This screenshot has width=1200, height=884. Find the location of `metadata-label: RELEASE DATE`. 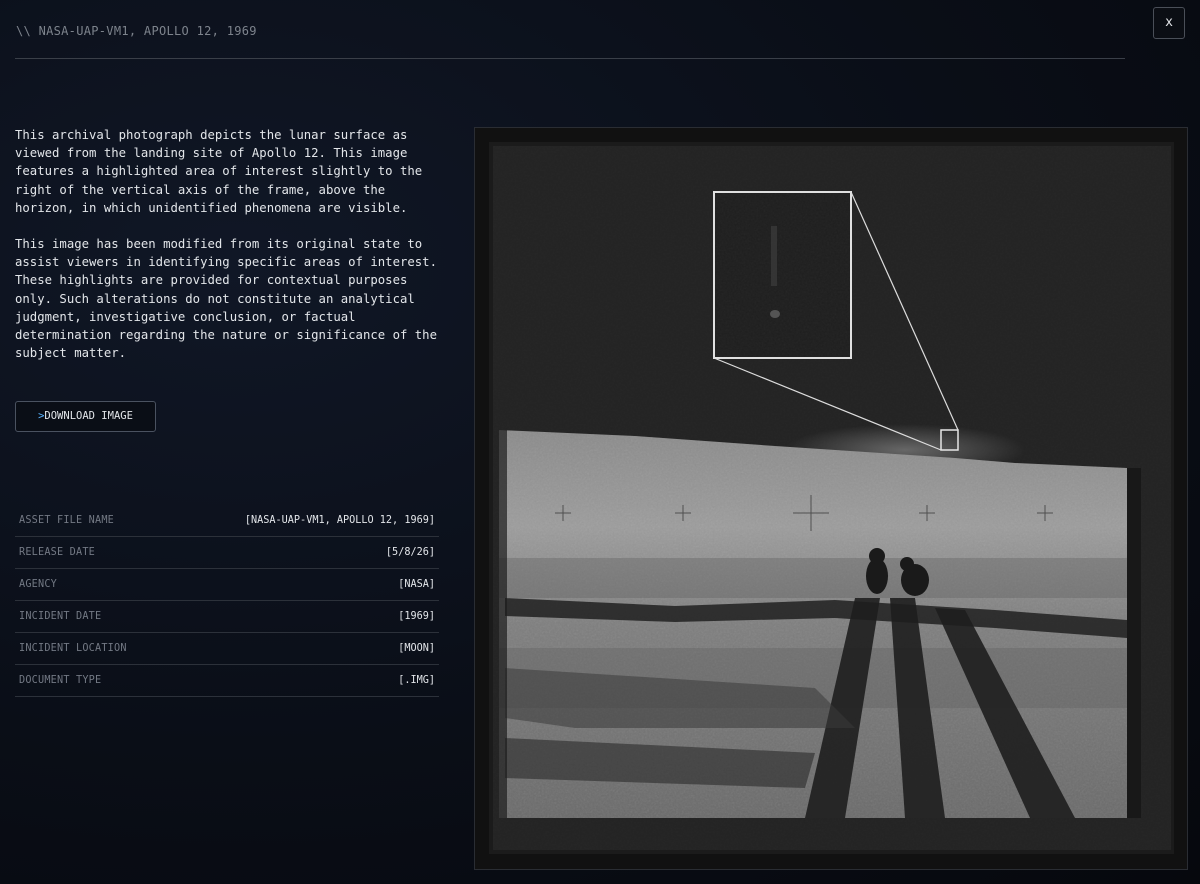

metadata-label: RELEASE DATE is located at coordinates (57, 552).